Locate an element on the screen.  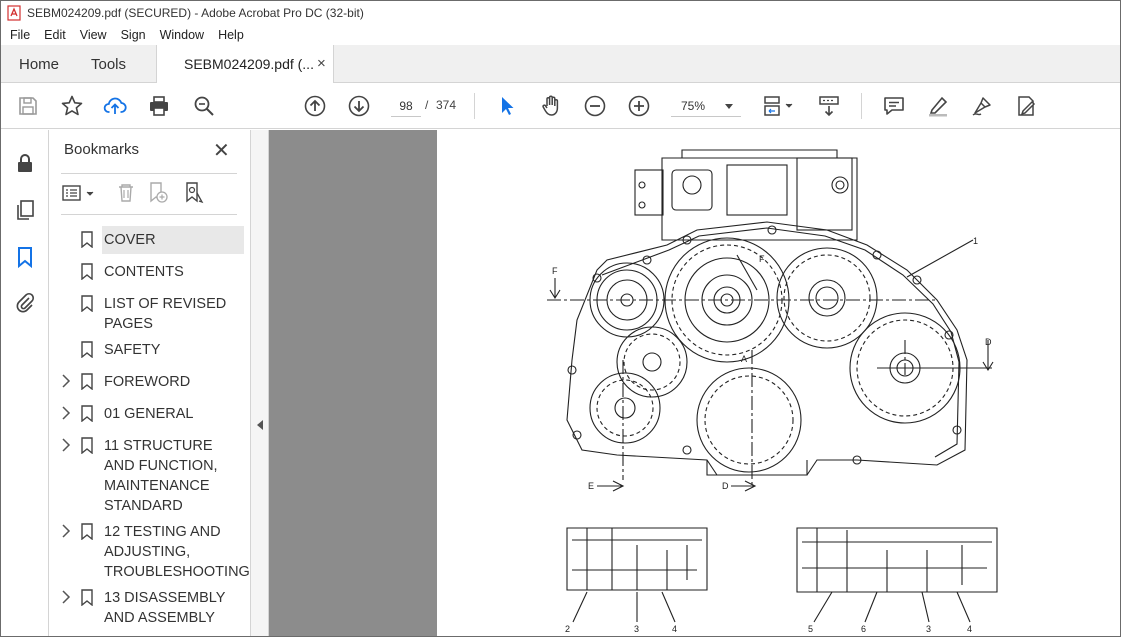
tab-document: SEBM024209.pdf (... × is located at coordinates (245, 64).